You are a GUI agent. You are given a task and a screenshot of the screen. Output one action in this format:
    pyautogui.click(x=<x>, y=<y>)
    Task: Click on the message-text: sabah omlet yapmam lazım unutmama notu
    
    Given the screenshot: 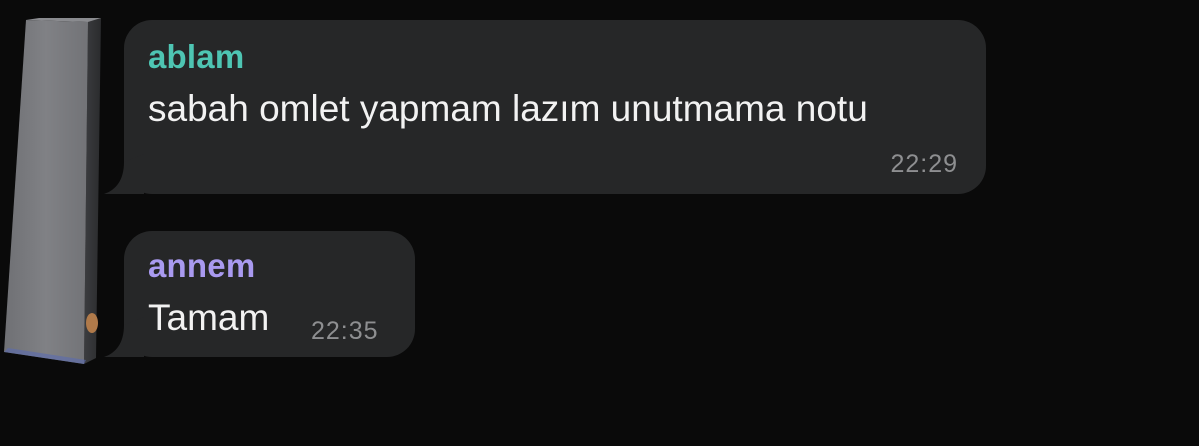 What is the action you would take?
    pyautogui.click(x=508, y=108)
    